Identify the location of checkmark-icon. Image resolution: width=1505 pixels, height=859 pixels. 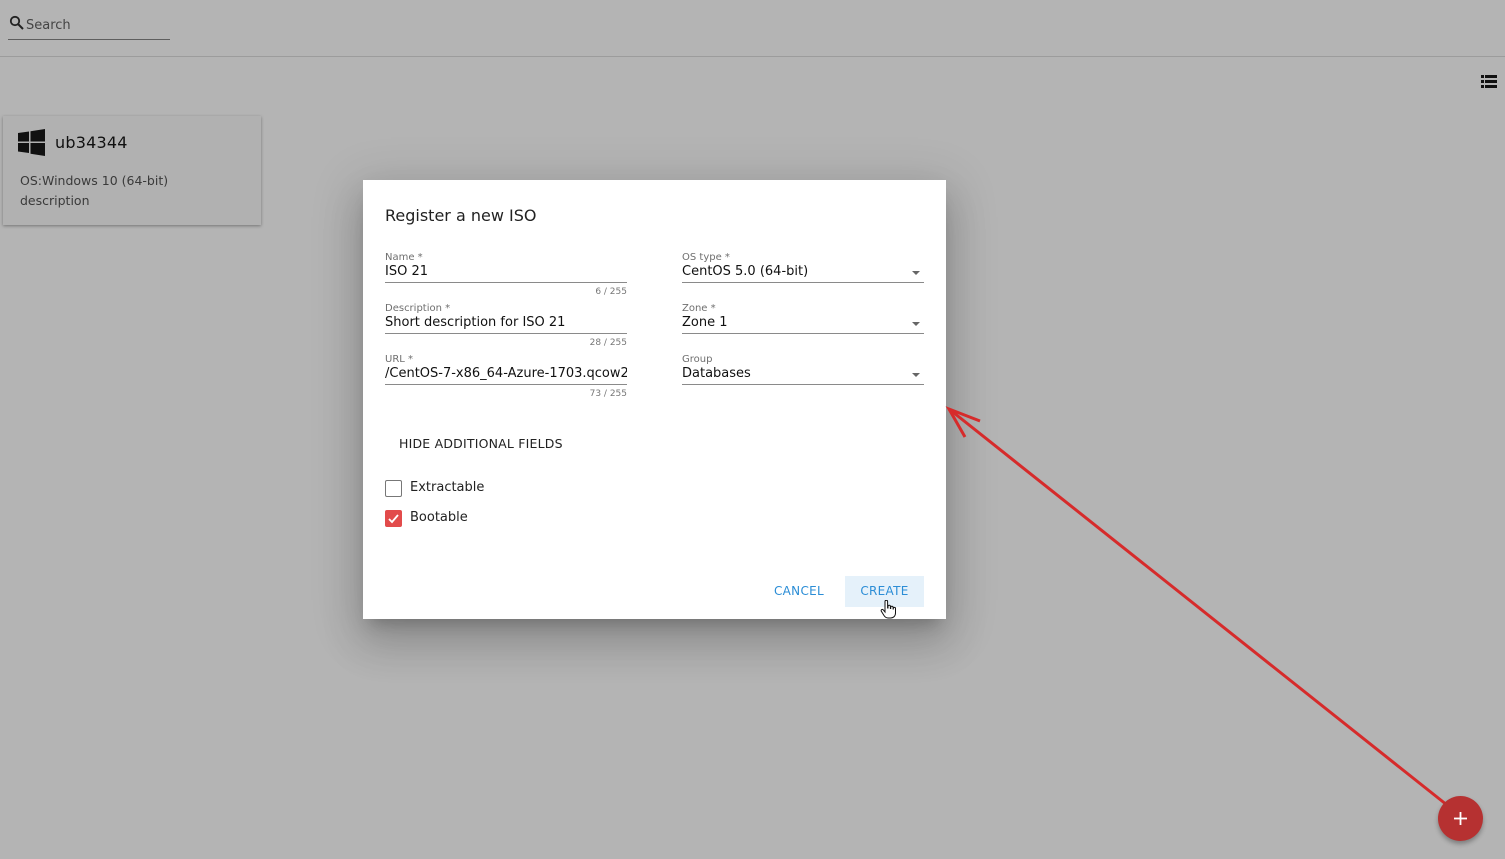
(393, 519).